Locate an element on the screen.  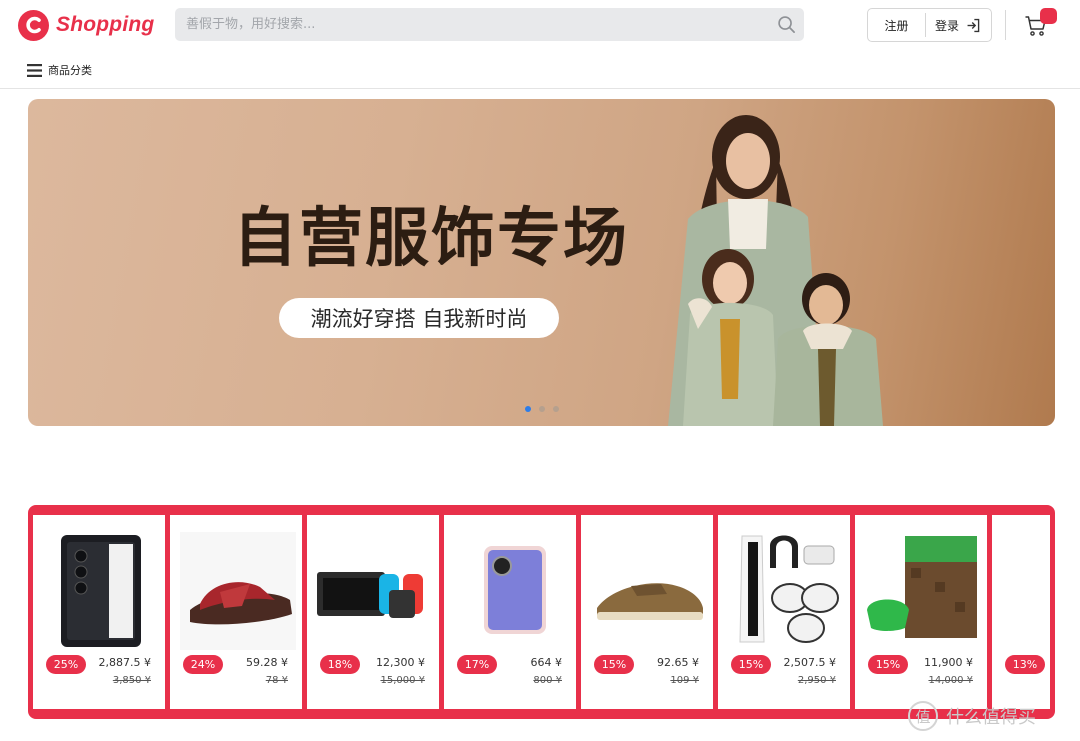
sale-price: 2,507.5 ¥ is located at coordinates (809, 662).